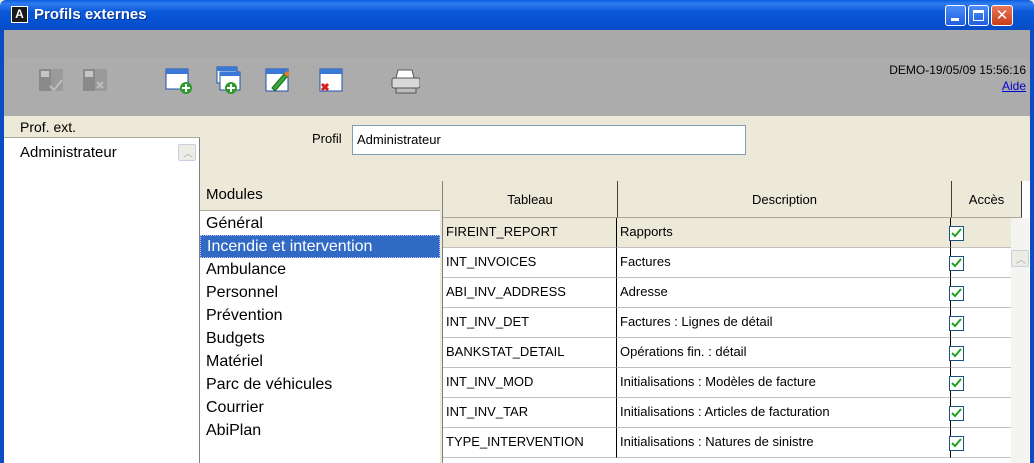  Describe the element at coordinates (320, 270) in the screenshot. I see `module-item: Ambulance` at that location.